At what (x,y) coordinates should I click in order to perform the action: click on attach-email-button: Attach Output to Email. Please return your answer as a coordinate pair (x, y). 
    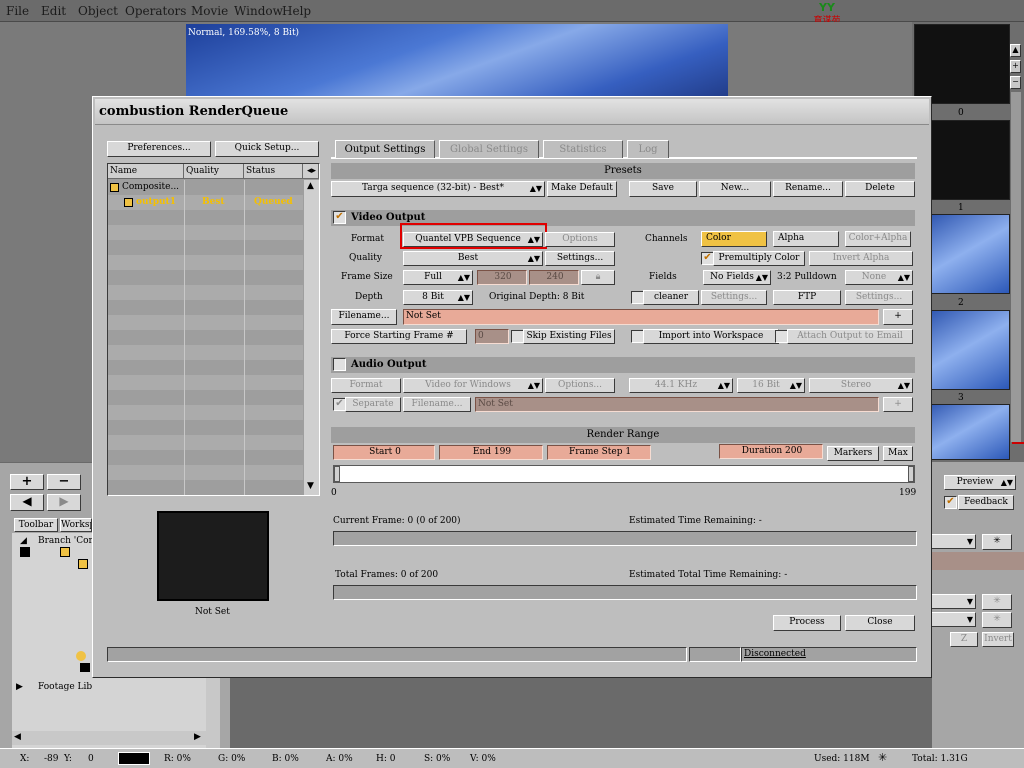
    Looking at the image, I should click on (850, 336).